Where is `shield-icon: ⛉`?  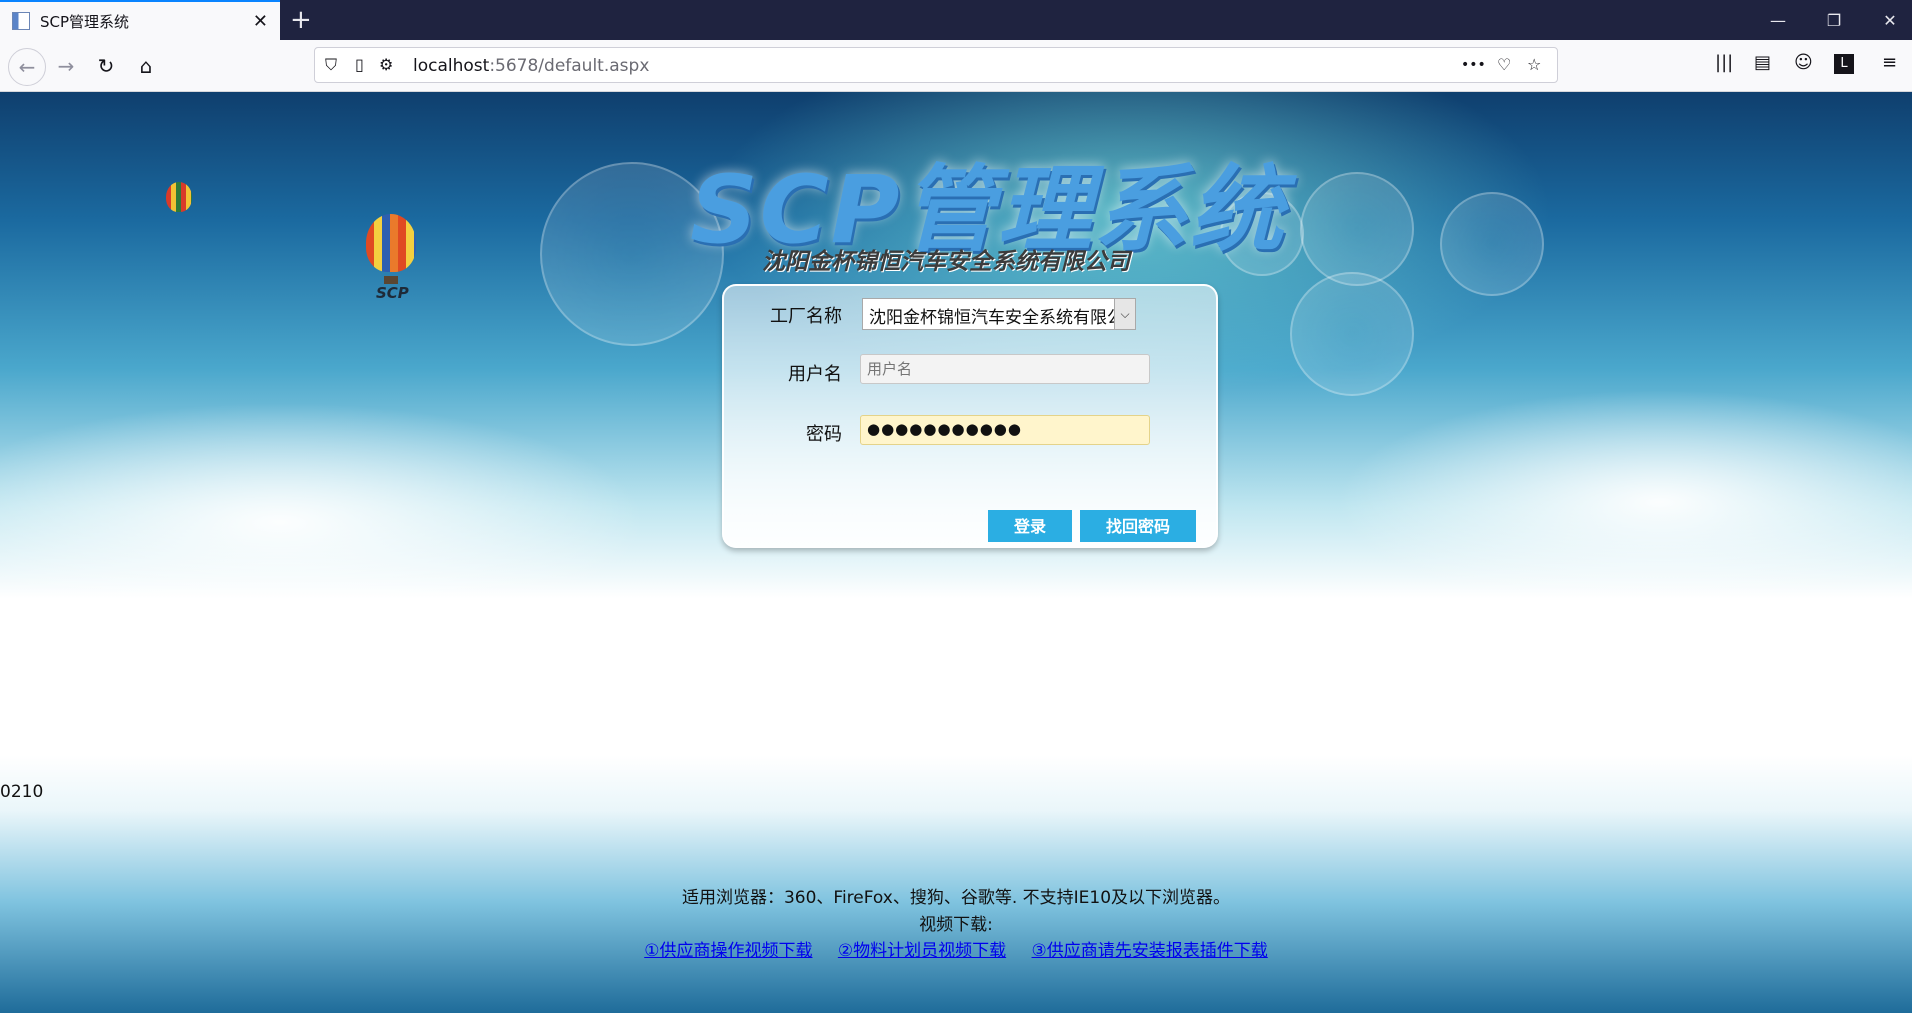 shield-icon: ⛉ is located at coordinates (331, 65).